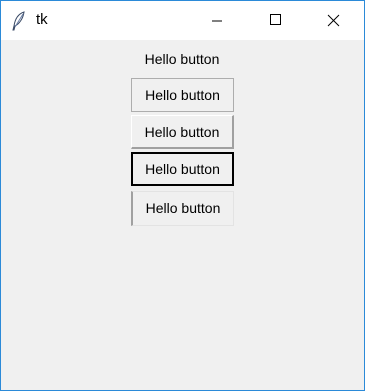  I want to click on hello-label: Hello button, so click(182, 59).